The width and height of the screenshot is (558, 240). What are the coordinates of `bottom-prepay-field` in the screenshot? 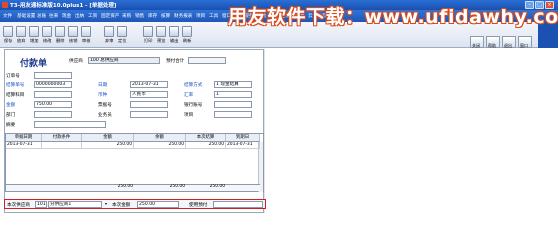 It's located at (238, 204).